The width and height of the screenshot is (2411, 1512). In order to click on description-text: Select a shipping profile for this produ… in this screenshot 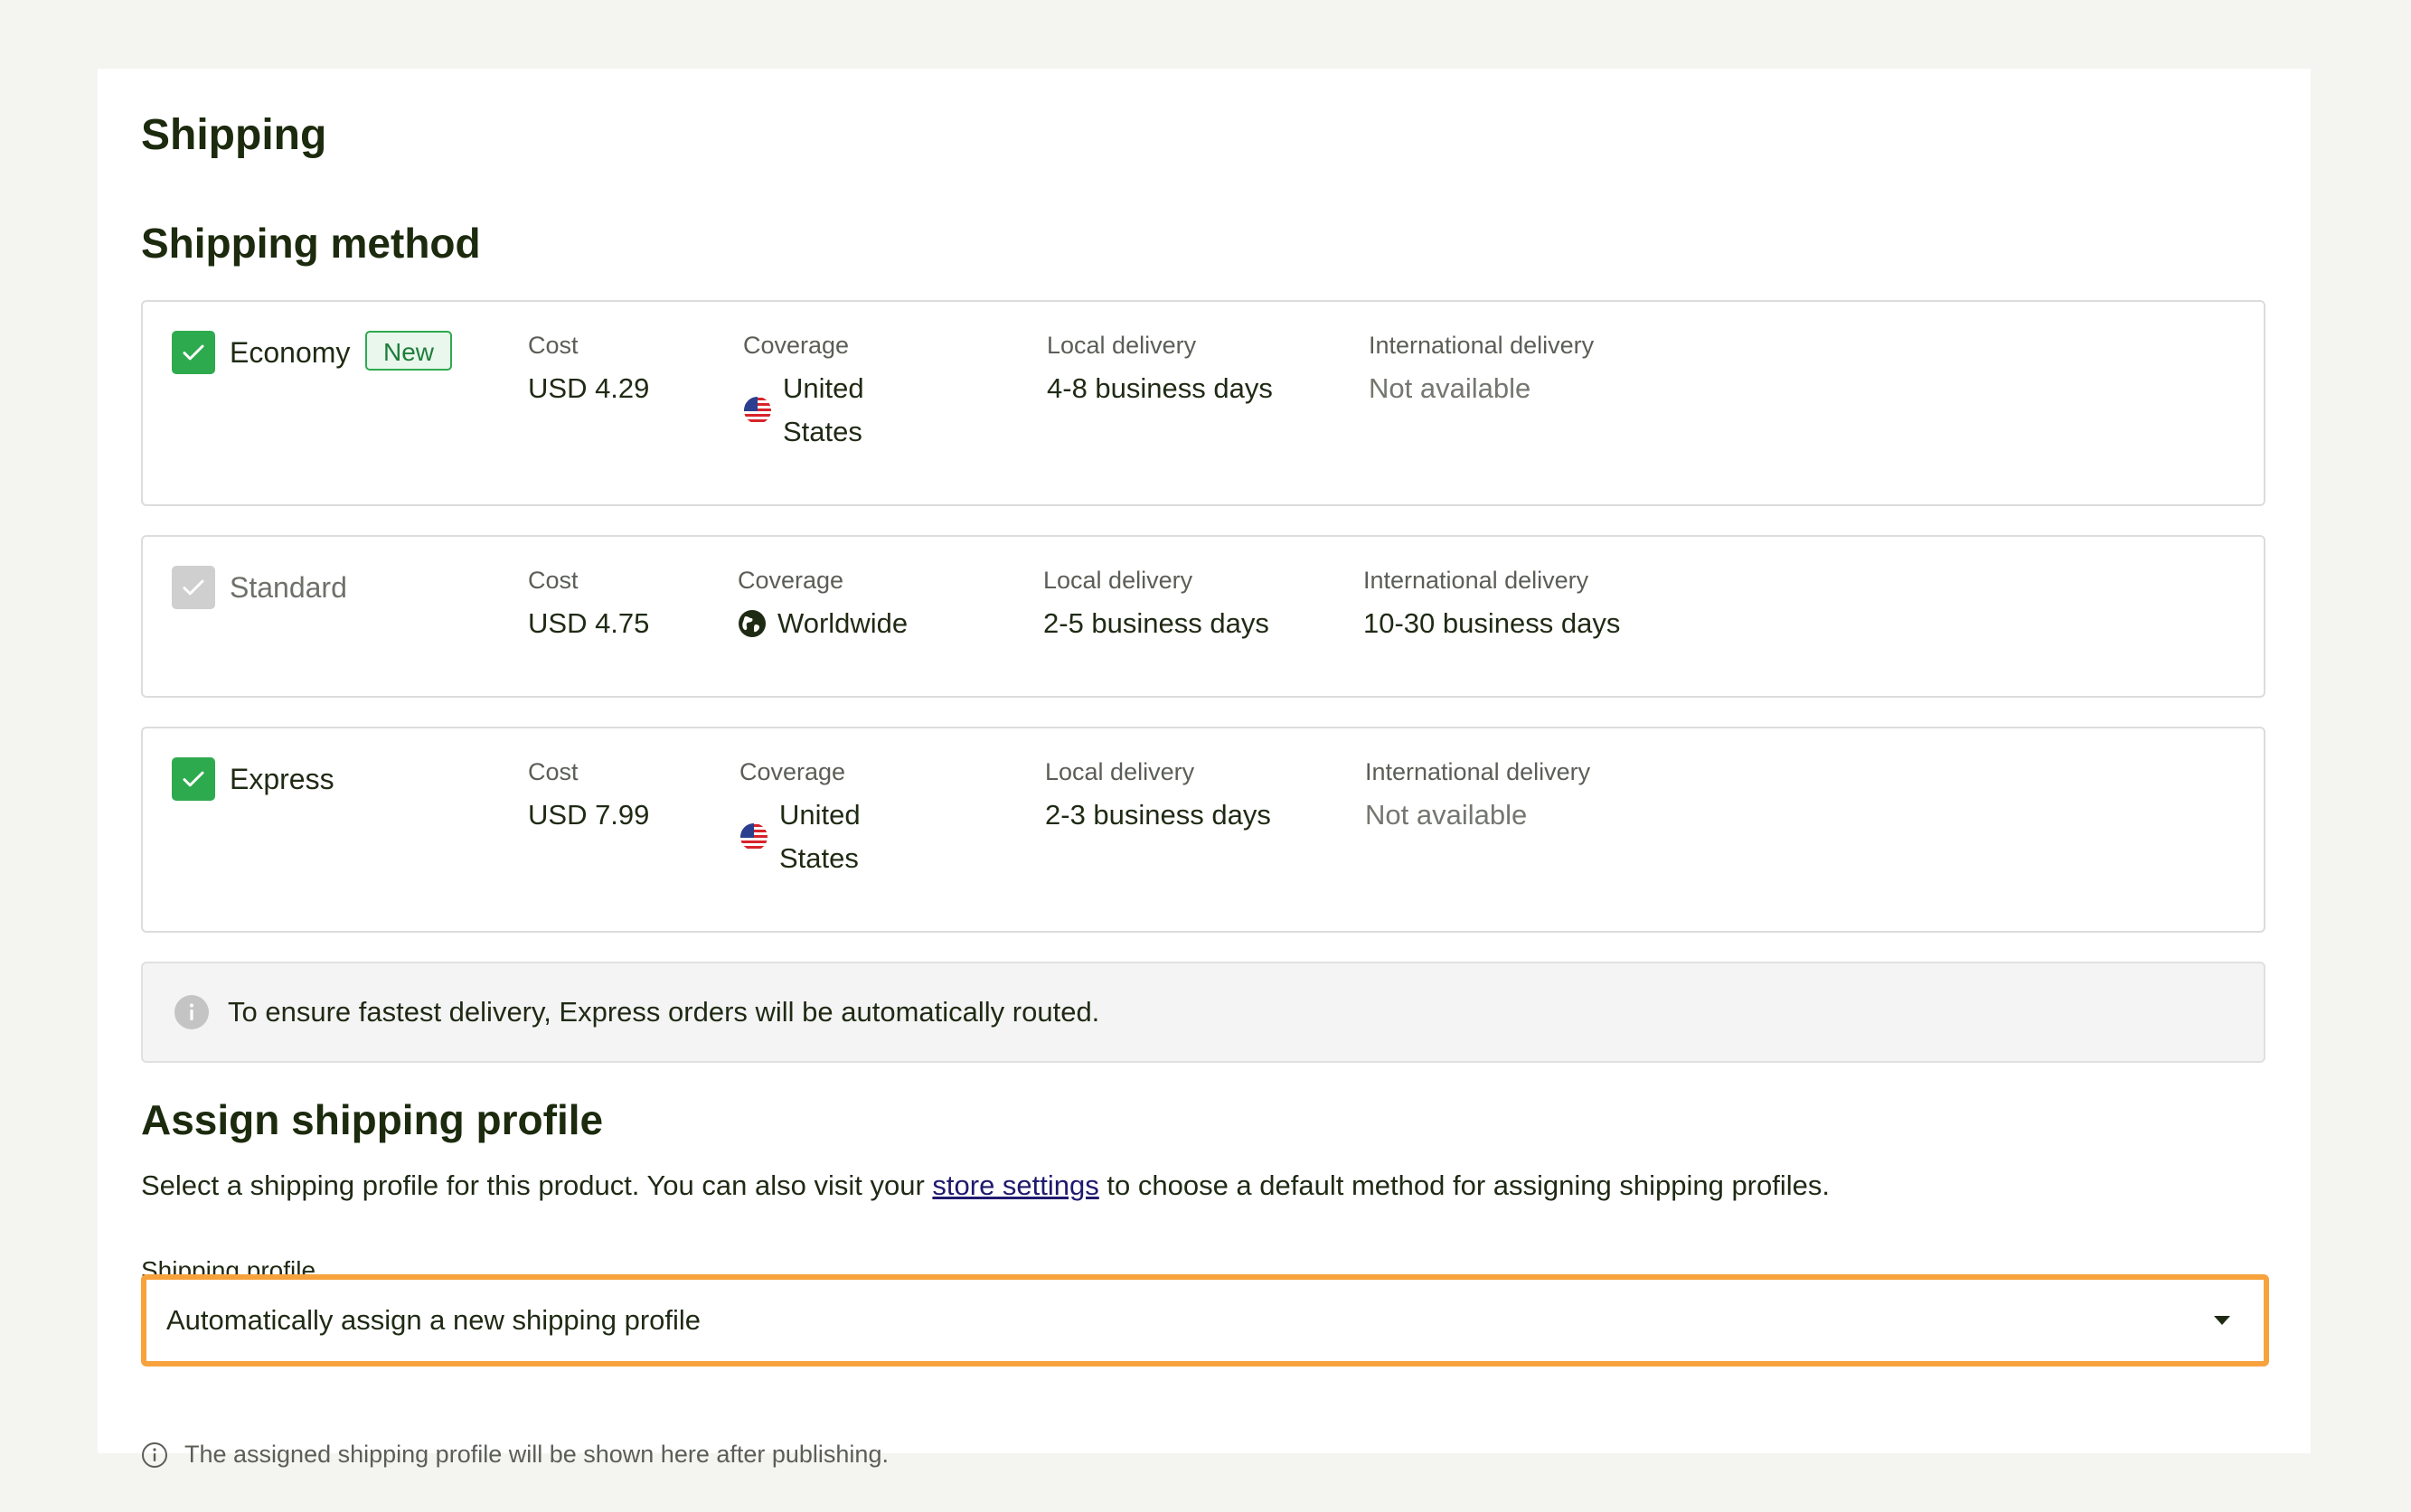, I will do `click(537, 1185)`.